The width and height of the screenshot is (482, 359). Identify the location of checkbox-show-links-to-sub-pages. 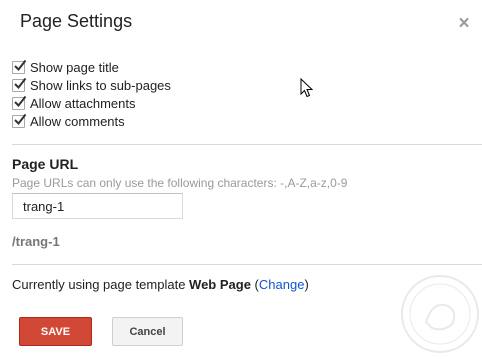
(19, 84).